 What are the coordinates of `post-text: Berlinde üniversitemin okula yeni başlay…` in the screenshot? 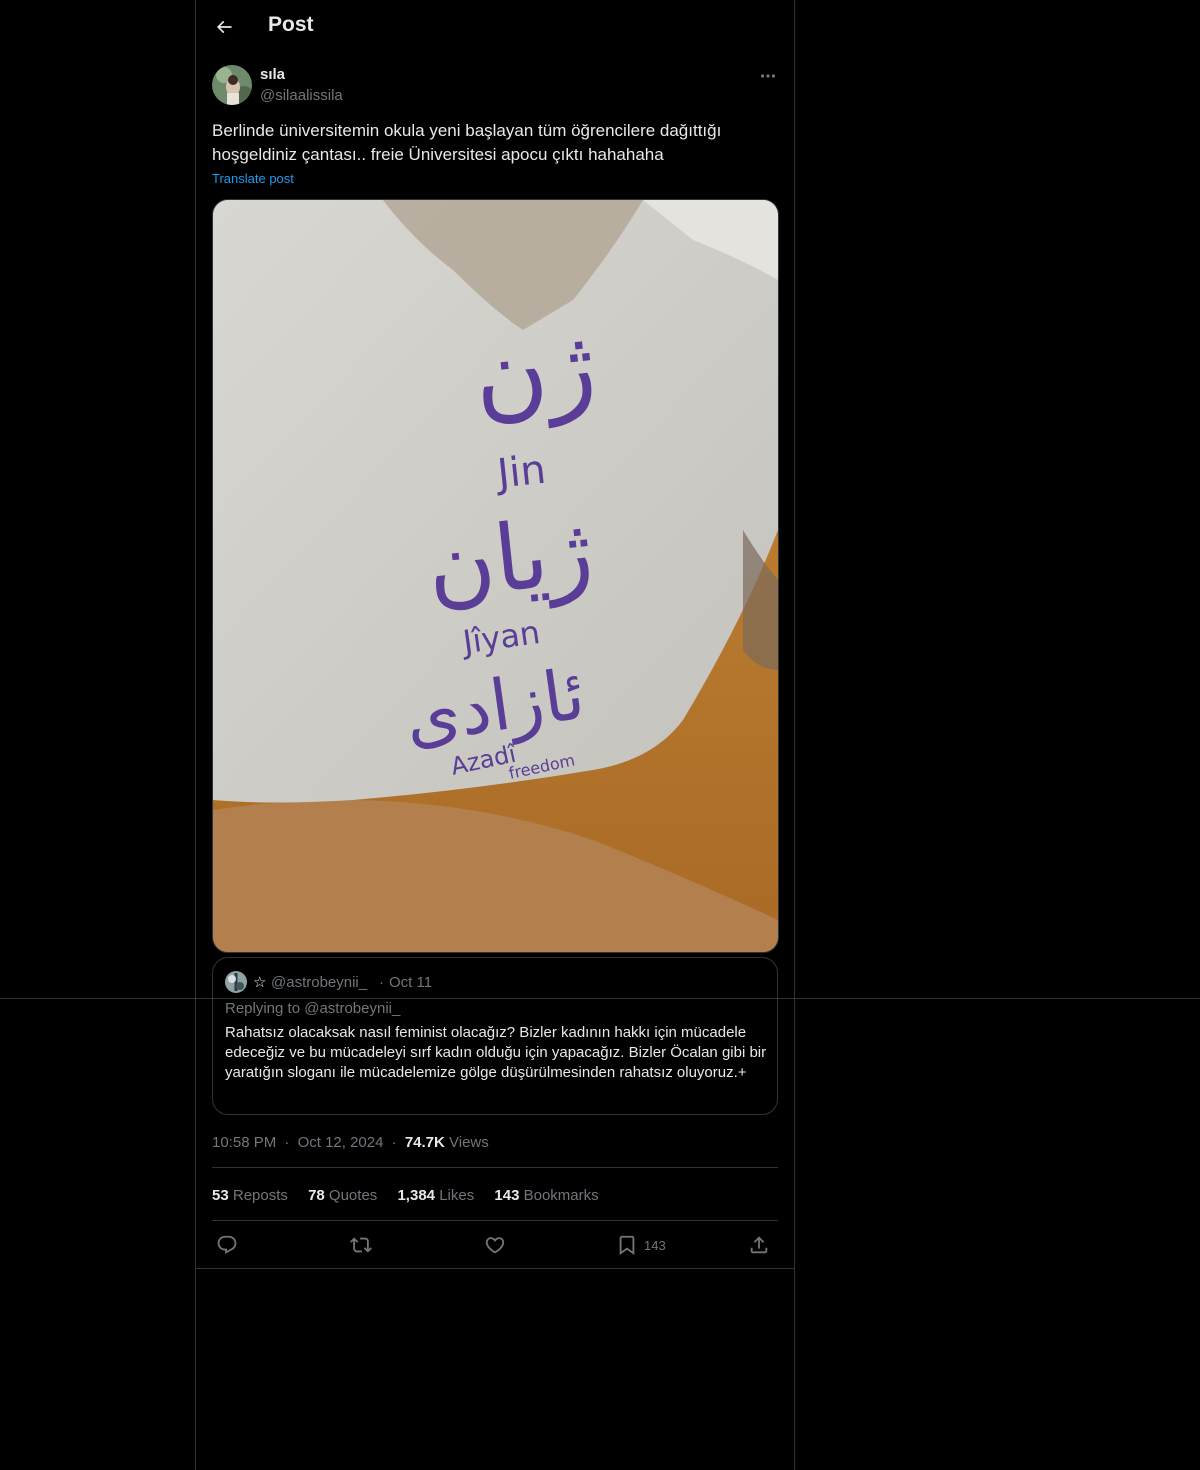 It's located at (467, 142).